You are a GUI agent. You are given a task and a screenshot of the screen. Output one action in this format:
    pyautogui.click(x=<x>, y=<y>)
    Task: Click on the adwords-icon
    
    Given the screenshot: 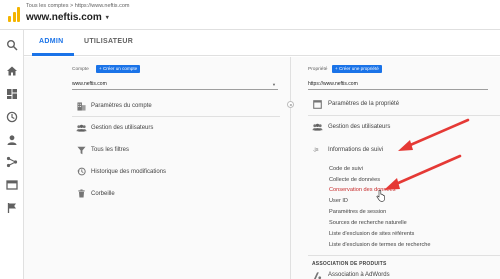 What is the action you would take?
    pyautogui.click(x=317, y=275)
    